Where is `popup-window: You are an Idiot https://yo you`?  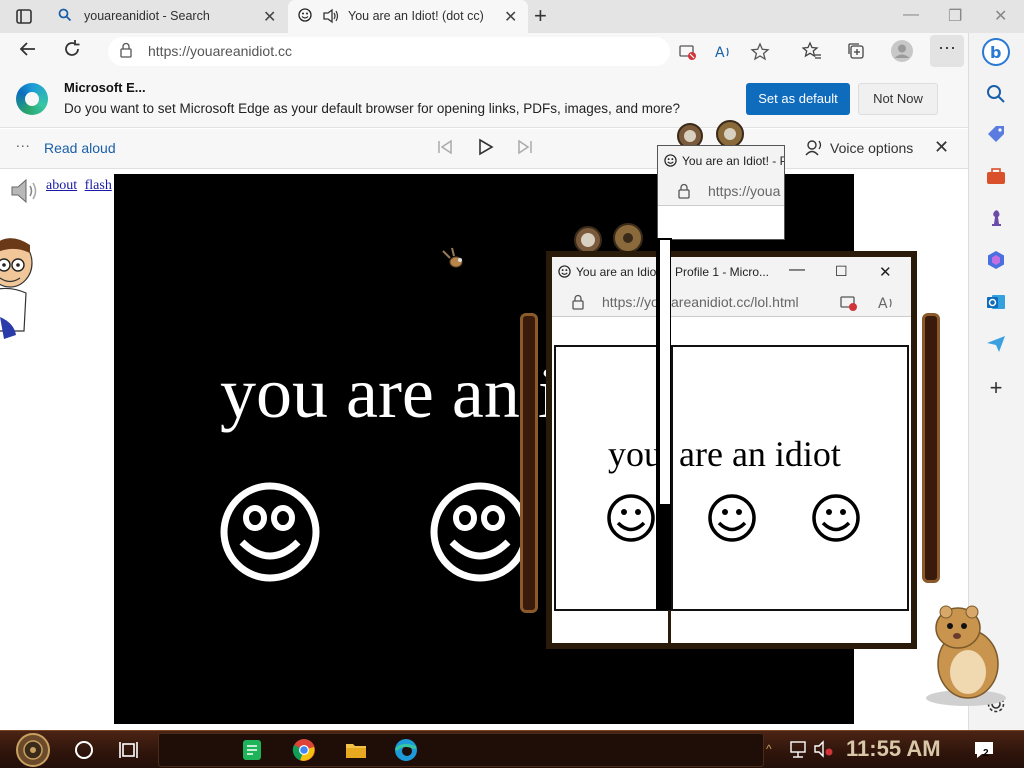
popup-window: You are an Idiot https://yo you is located at coordinates (610, 450).